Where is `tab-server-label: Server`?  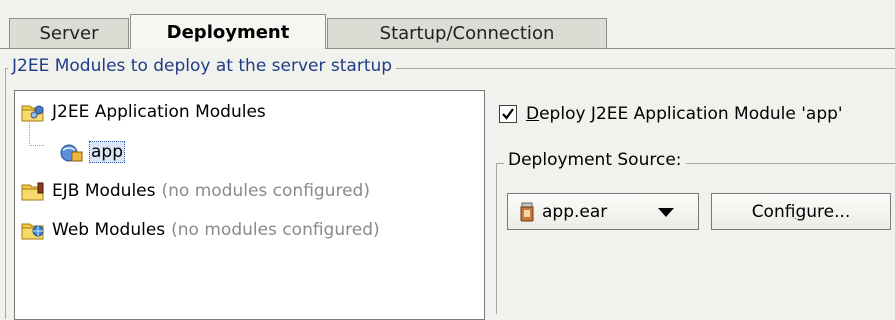 tab-server-label: Server is located at coordinates (69, 33).